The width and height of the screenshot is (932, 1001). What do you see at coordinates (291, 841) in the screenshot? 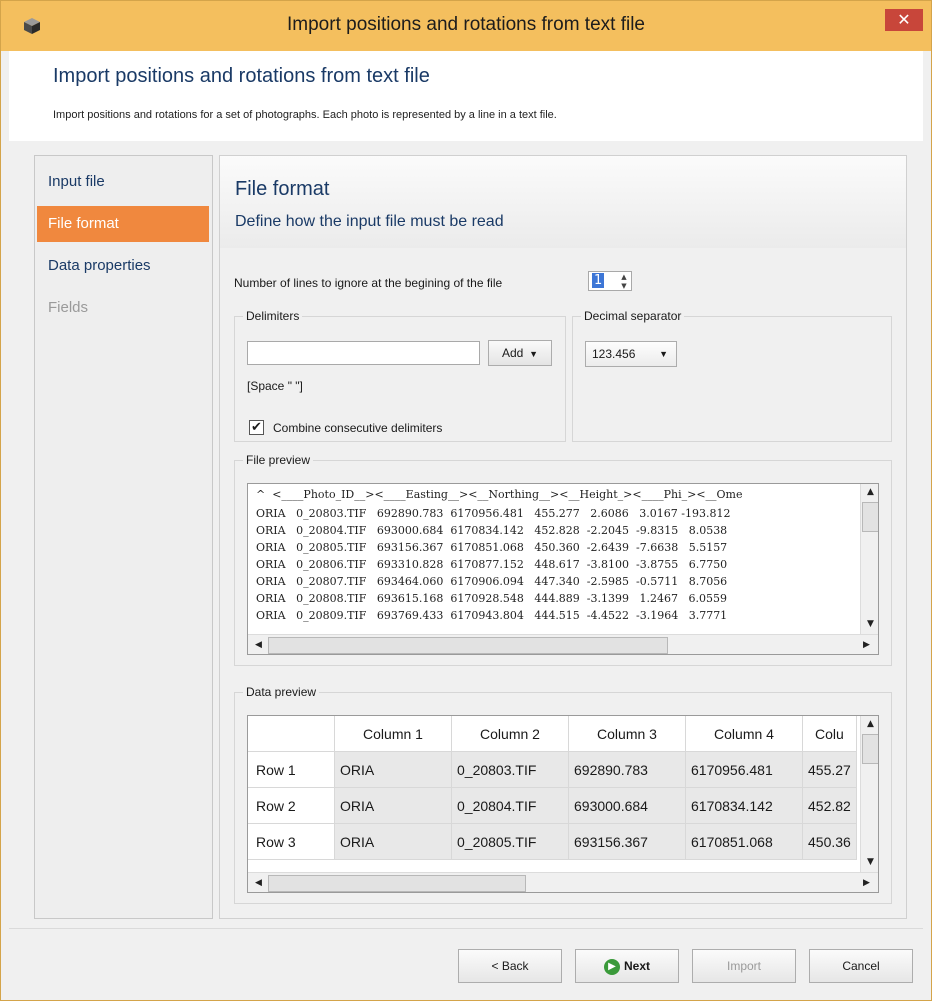
I see `row-header: Row 3` at bounding box center [291, 841].